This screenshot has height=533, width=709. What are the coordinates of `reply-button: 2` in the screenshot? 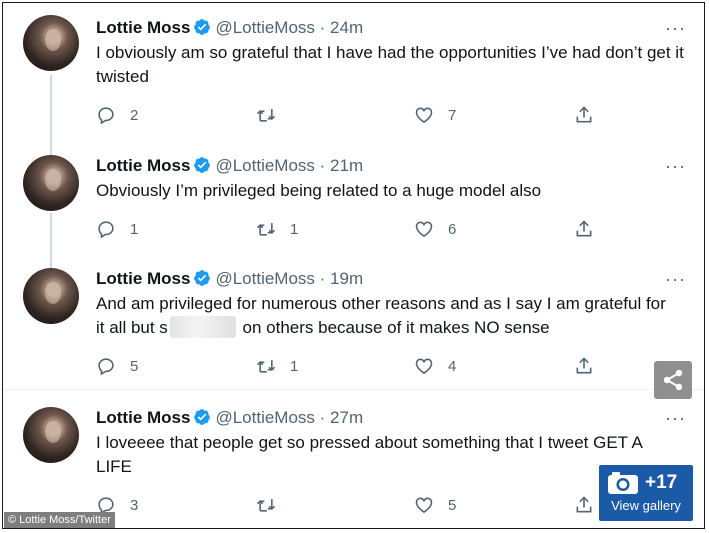 It's located at (117, 115).